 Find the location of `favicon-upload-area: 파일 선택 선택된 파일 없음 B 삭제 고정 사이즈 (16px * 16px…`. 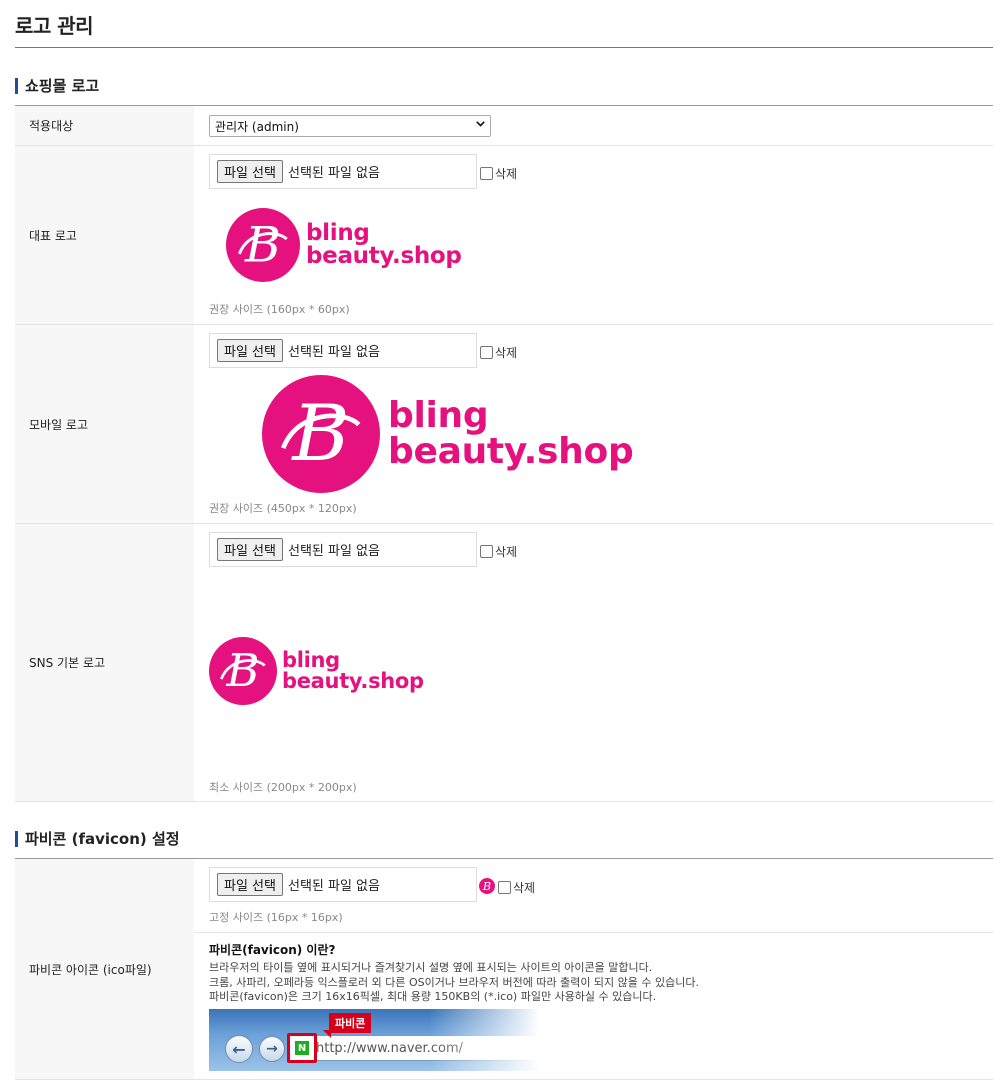

favicon-upload-area: 파일 선택 선택된 파일 없음 B 삭제 고정 사이즈 (16px * 16px… is located at coordinates (593, 896).